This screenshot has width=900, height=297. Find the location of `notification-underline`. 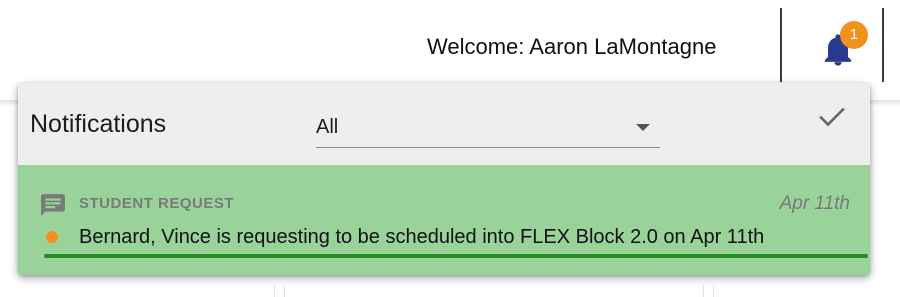

notification-underline is located at coordinates (456, 256).